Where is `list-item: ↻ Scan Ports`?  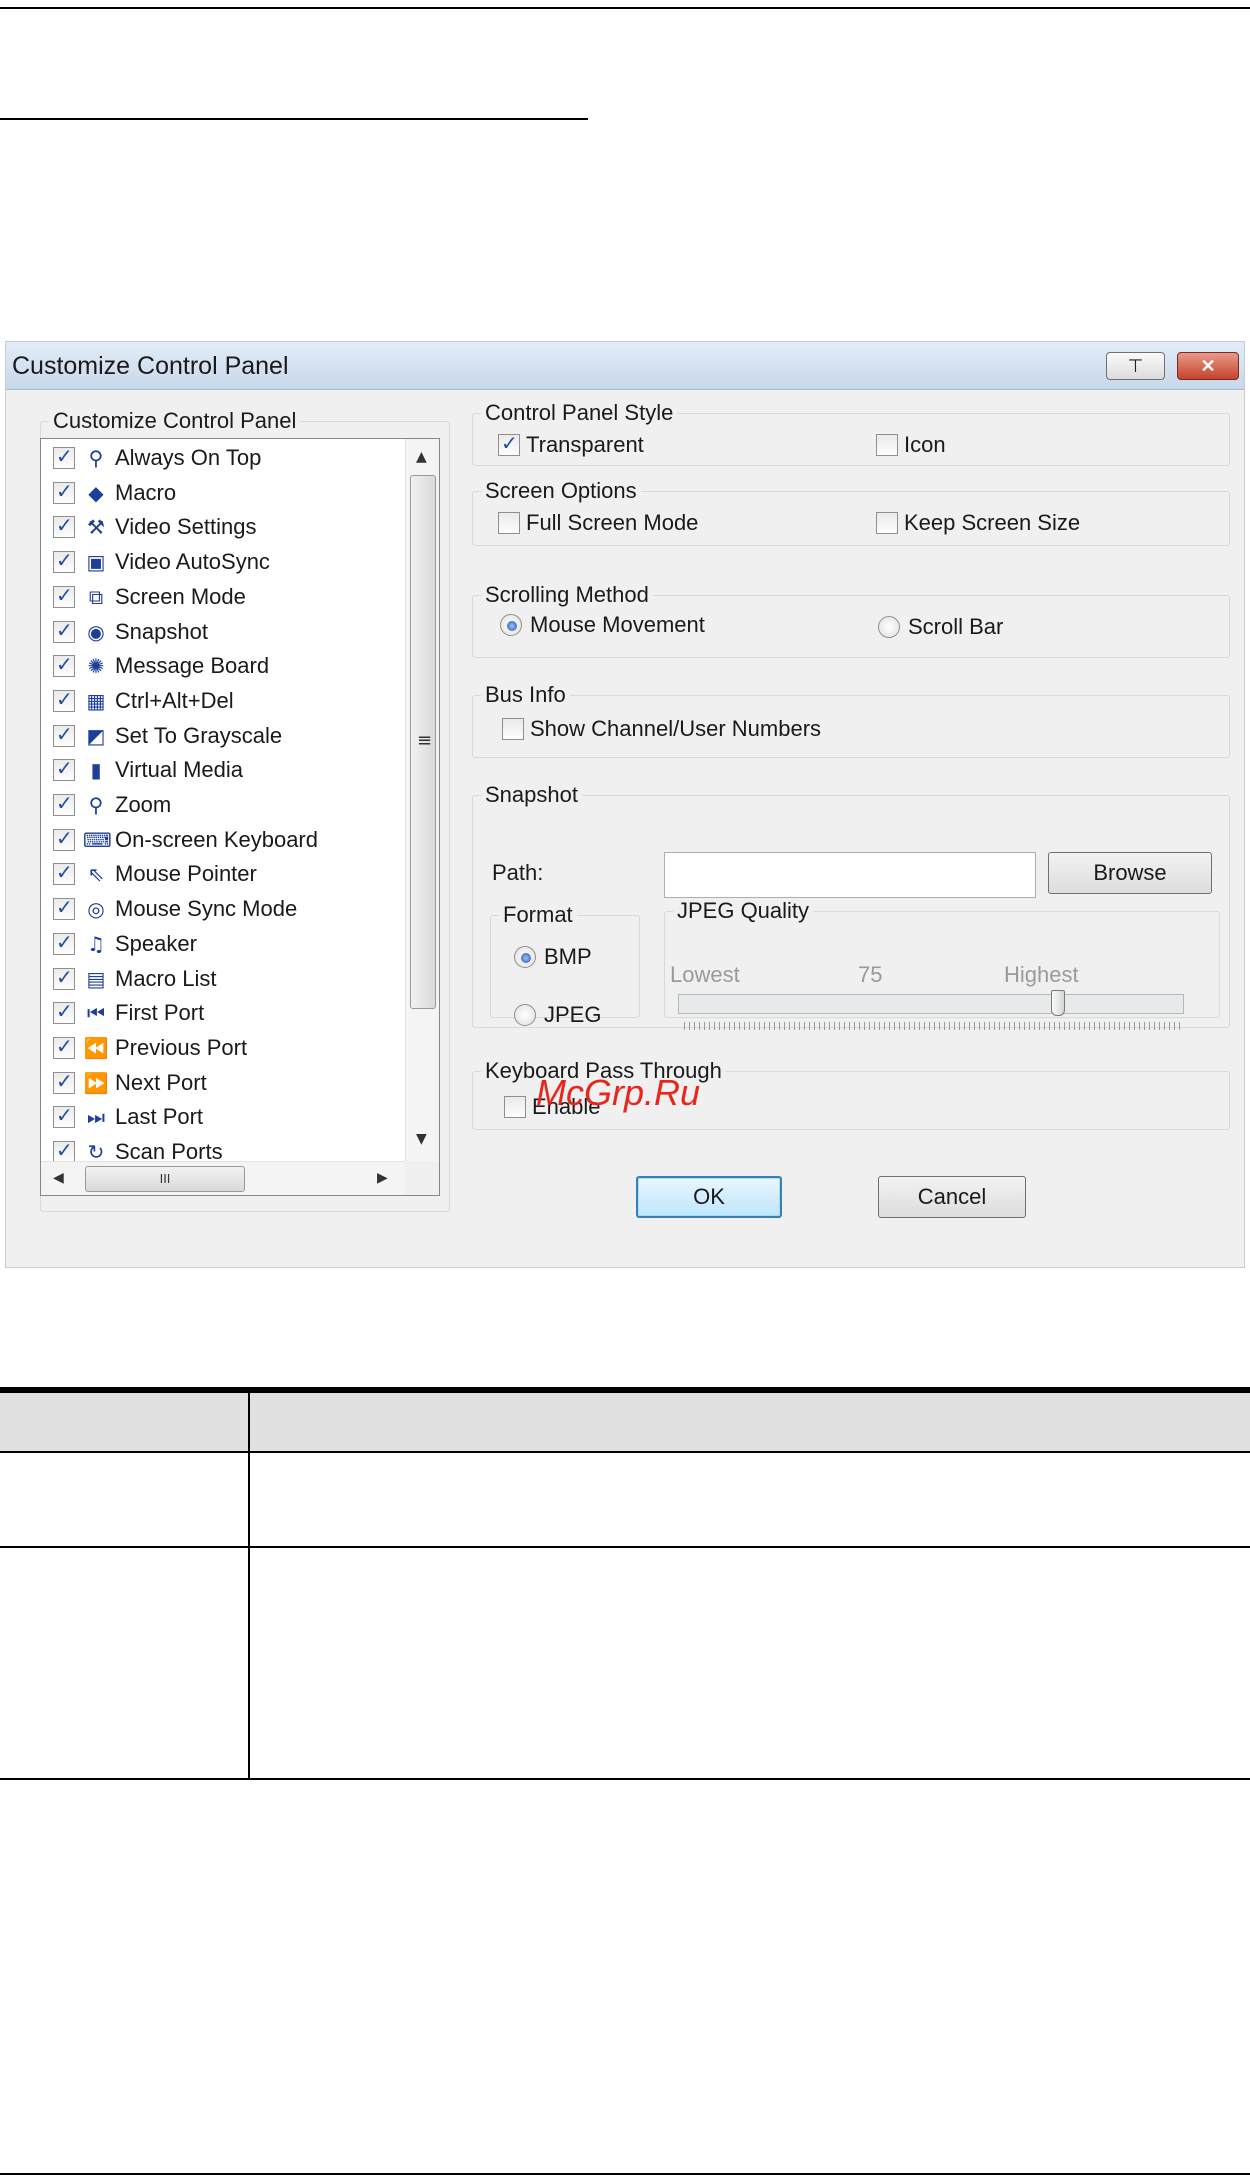
list-item: ↻ Scan Ports is located at coordinates (223, 1148).